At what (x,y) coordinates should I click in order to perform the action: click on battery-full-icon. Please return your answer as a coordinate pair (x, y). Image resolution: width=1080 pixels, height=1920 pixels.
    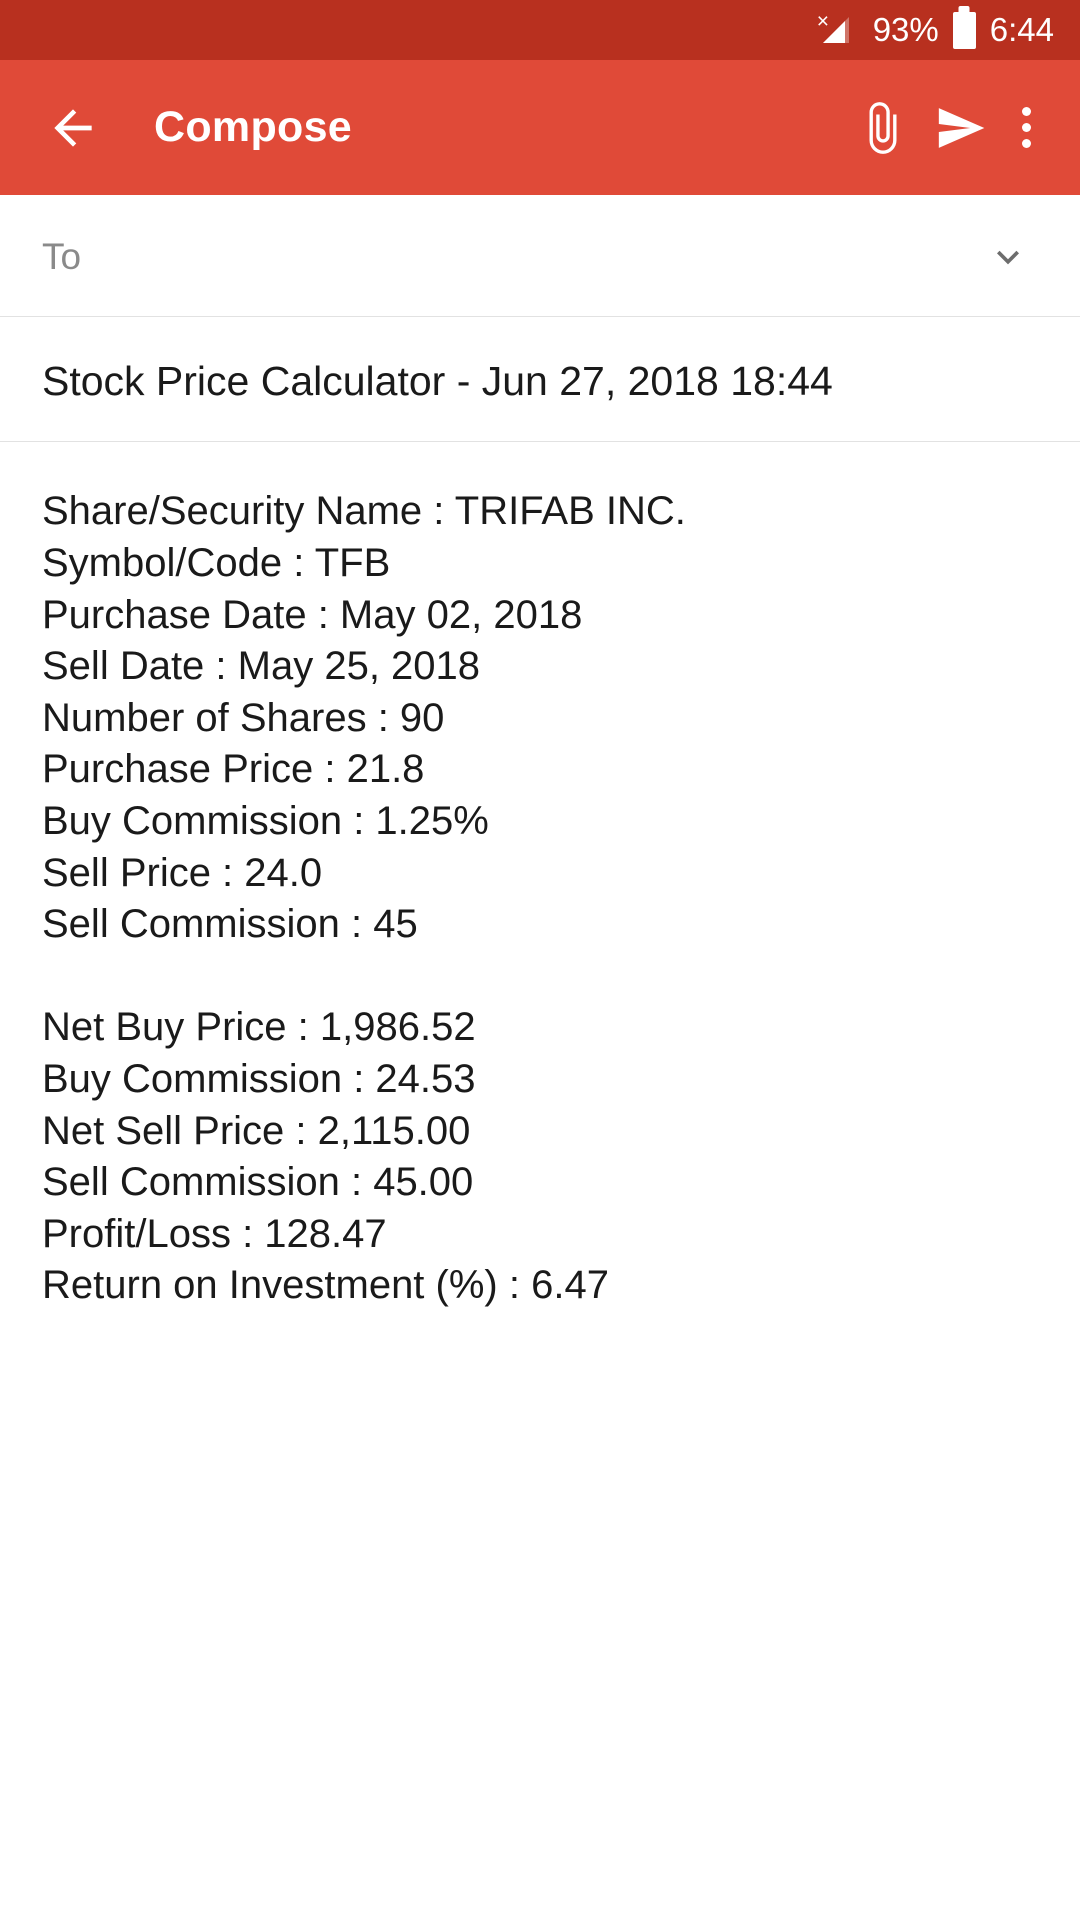
    Looking at the image, I should click on (964, 30).